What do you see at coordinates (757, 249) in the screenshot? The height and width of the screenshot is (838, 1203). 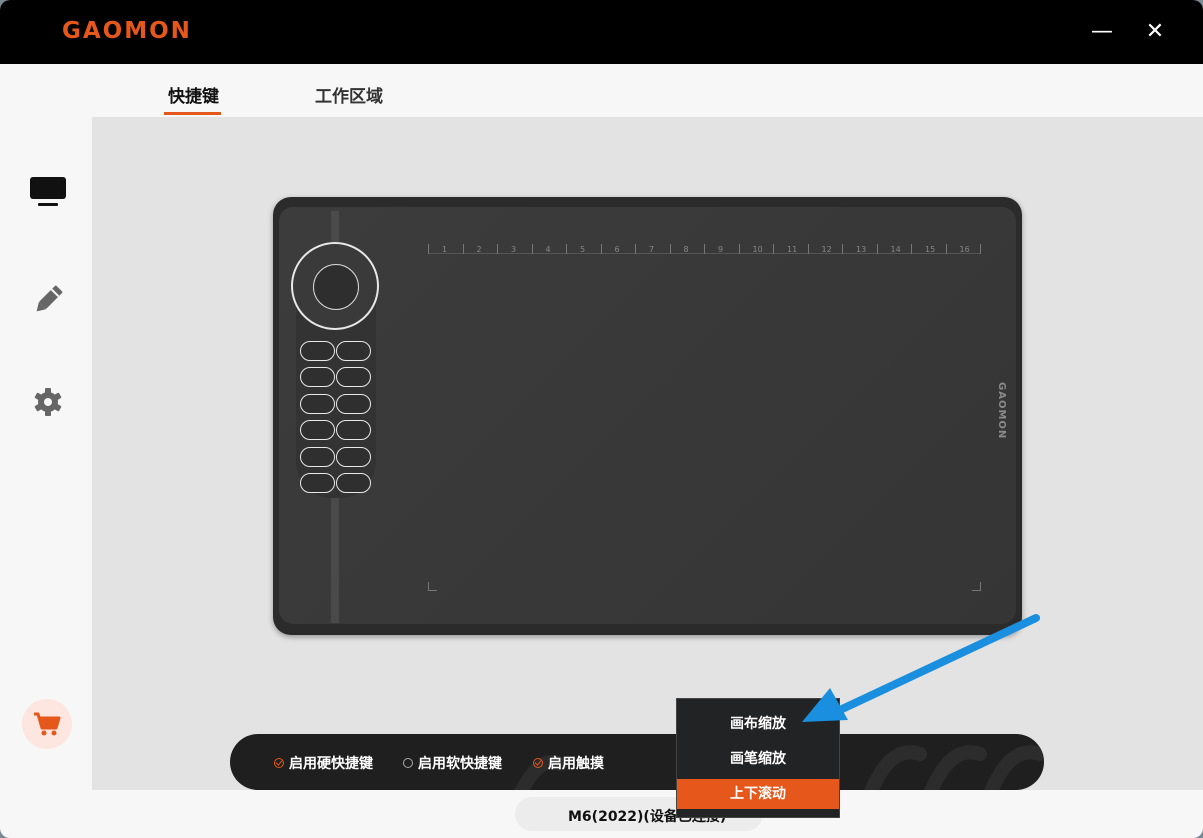 I see `ruler-number: 10` at bounding box center [757, 249].